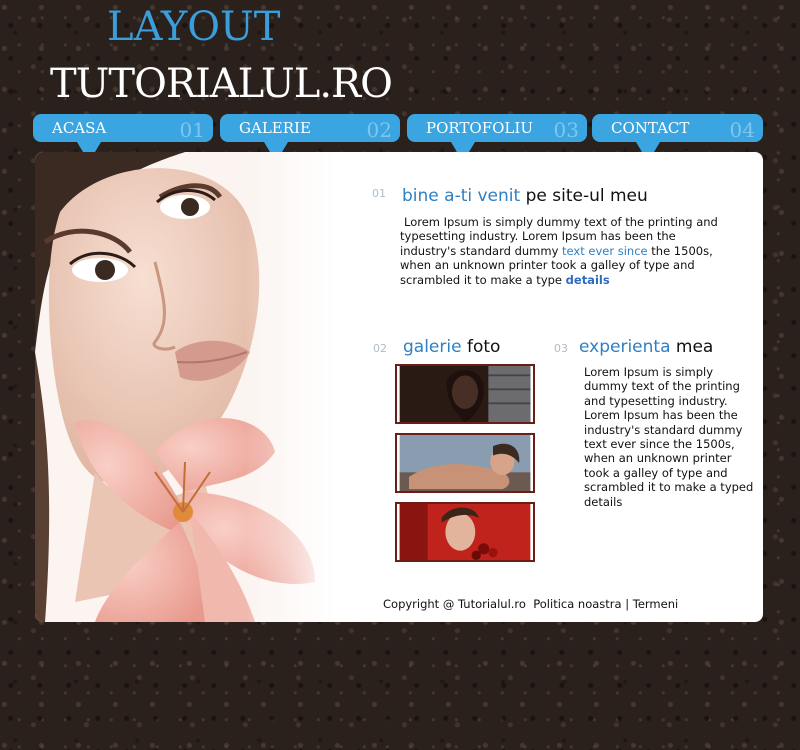 This screenshot has width=800, height=750. Describe the element at coordinates (479, 128) in the screenshot. I see `nav-tab-label: PORTOFOLIU` at that location.